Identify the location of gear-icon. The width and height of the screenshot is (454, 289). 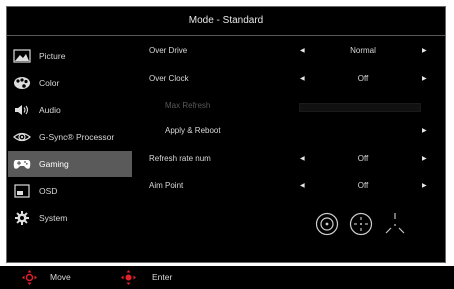
(22, 218).